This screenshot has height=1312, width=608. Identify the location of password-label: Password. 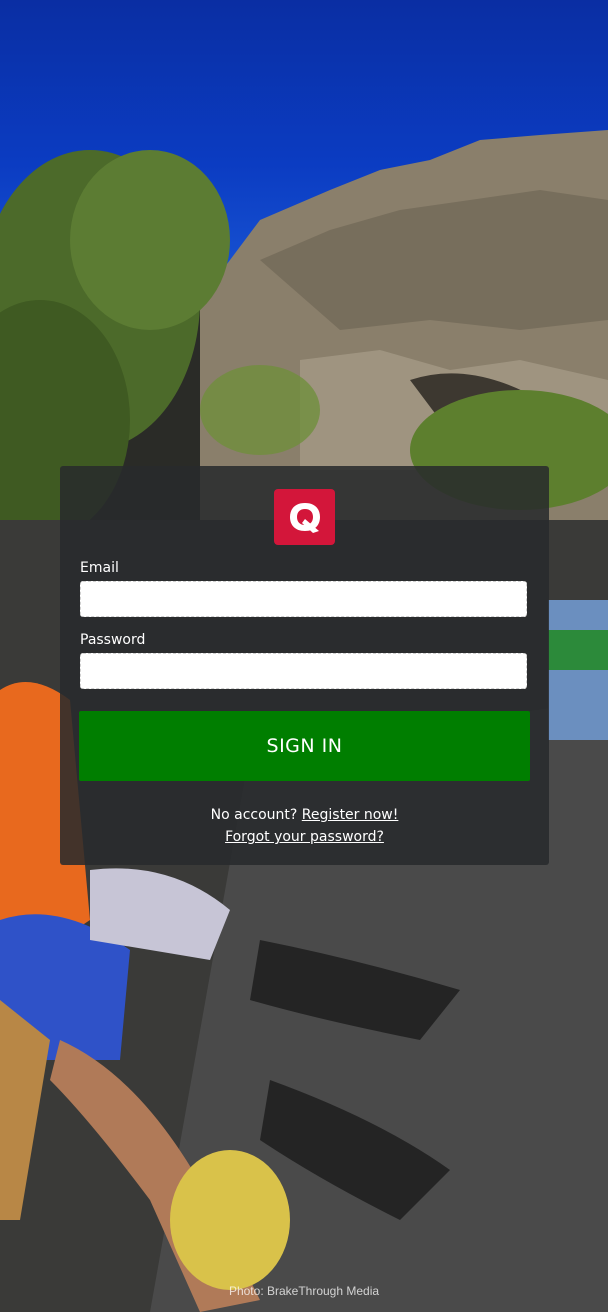
(113, 640).